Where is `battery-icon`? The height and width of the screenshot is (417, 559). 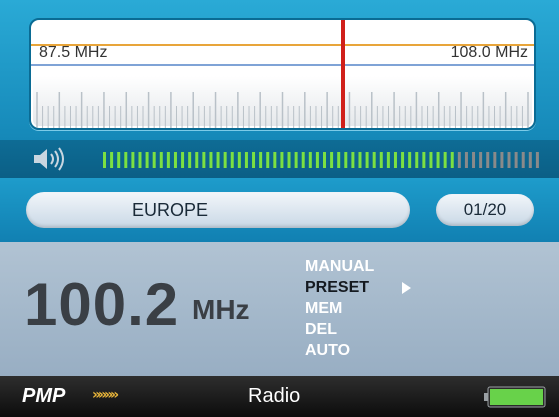 battery-icon is located at coordinates (515, 397).